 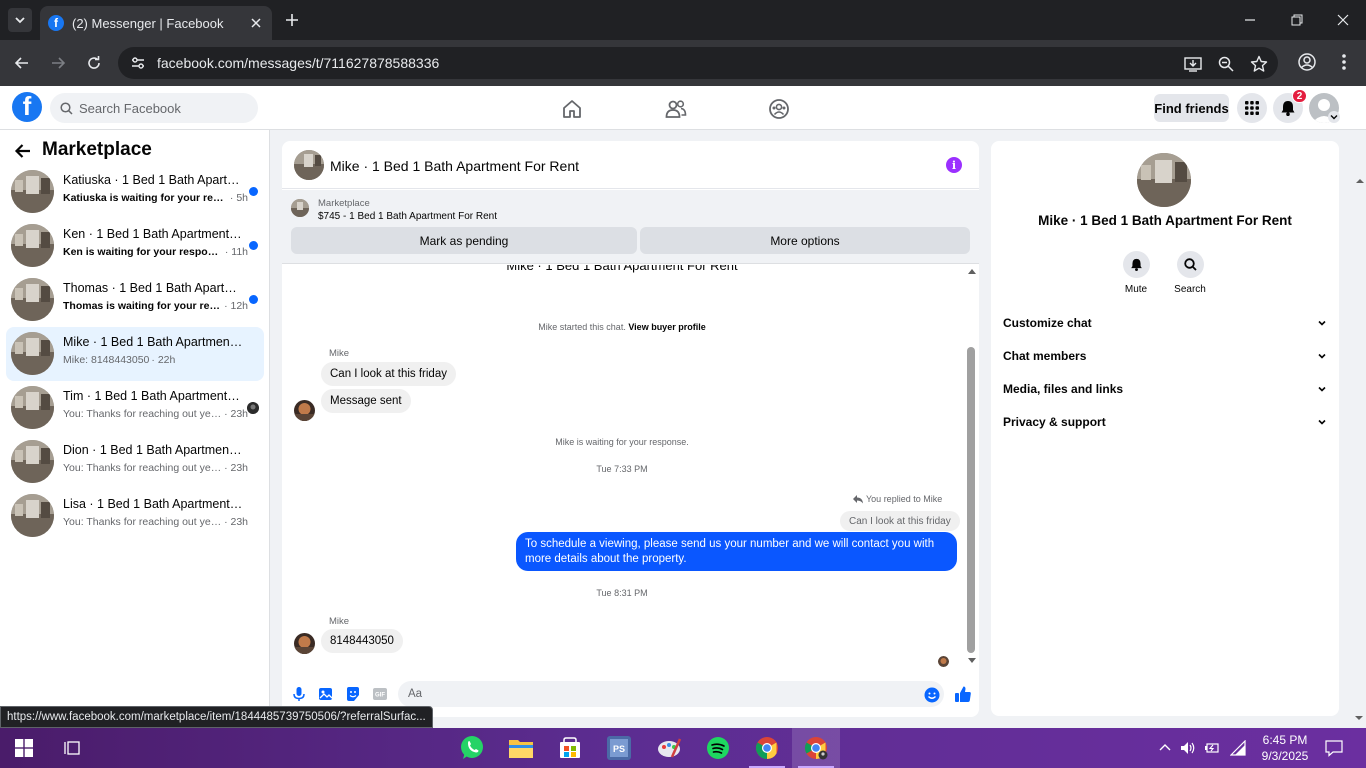 I want to click on search-label: Search, so click(x=1190, y=289).